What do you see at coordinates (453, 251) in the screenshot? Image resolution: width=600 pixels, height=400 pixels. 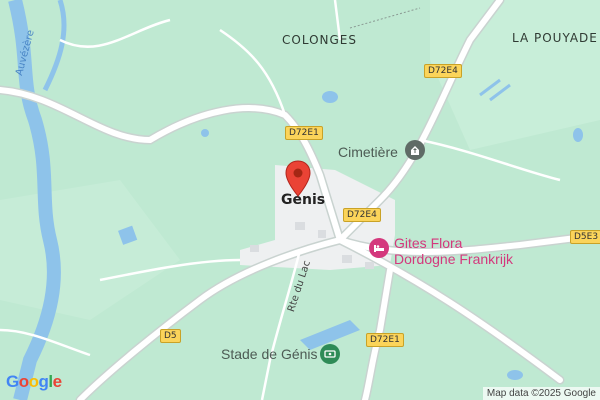 I see `poi-label-gites: Gites Flora Dordogne Frankrijk` at bounding box center [453, 251].